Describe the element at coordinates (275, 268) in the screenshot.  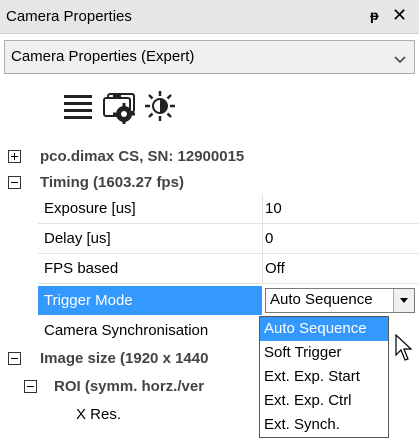
I see `property-value: Off` at that location.